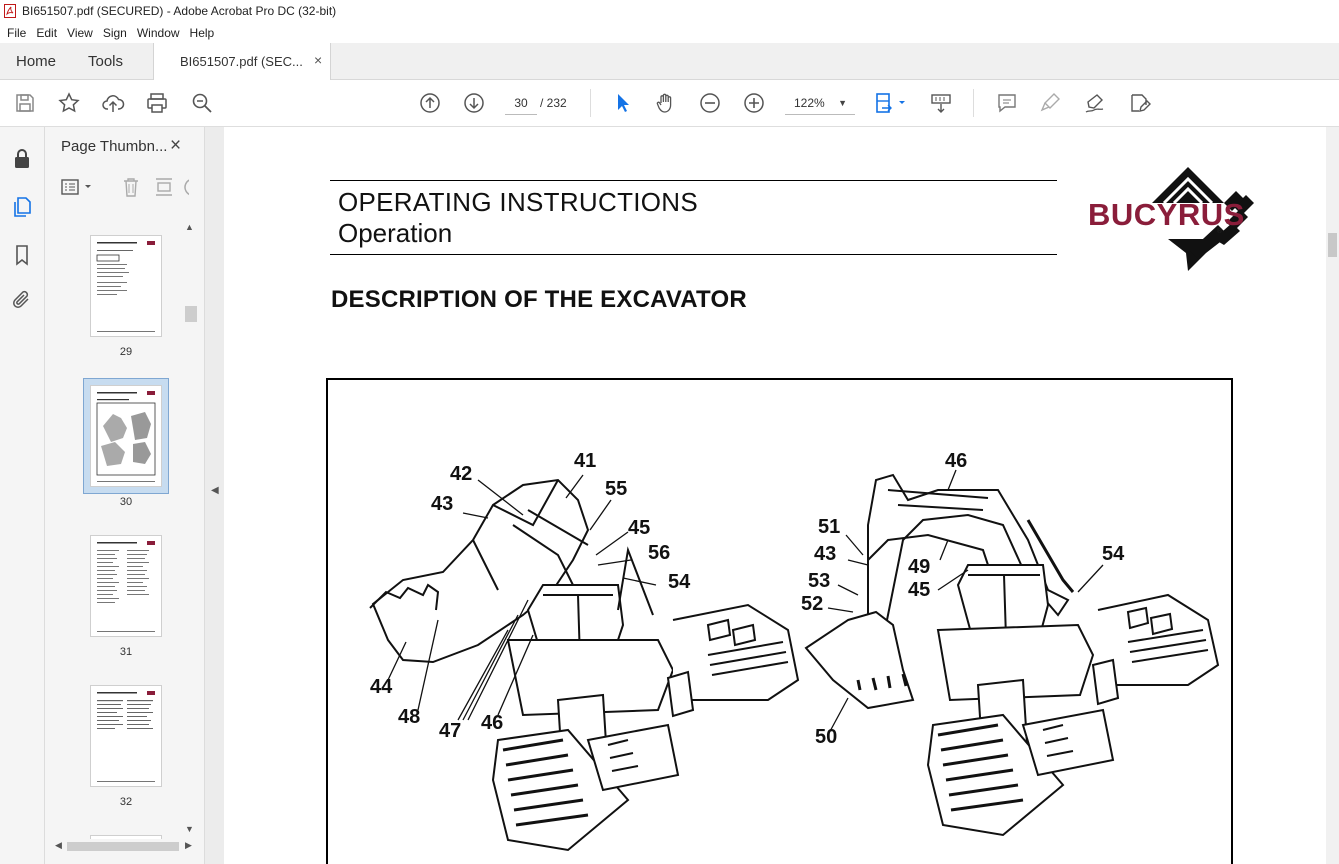  I want to click on fill-sign-icon, so click(1139, 103).